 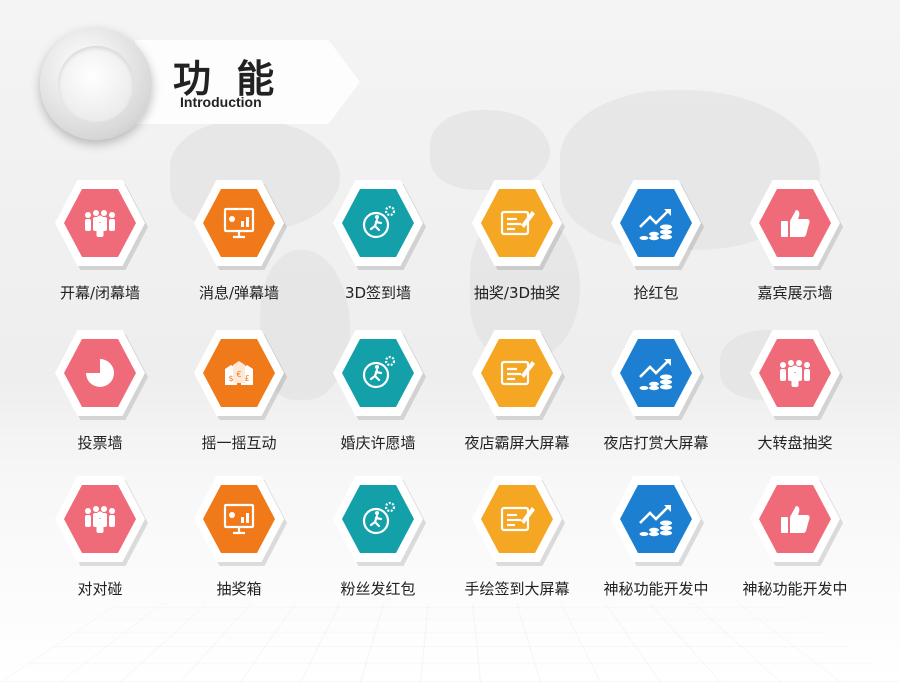 I want to click on feature-item: 消息/弹幕墙, so click(x=239, y=242).